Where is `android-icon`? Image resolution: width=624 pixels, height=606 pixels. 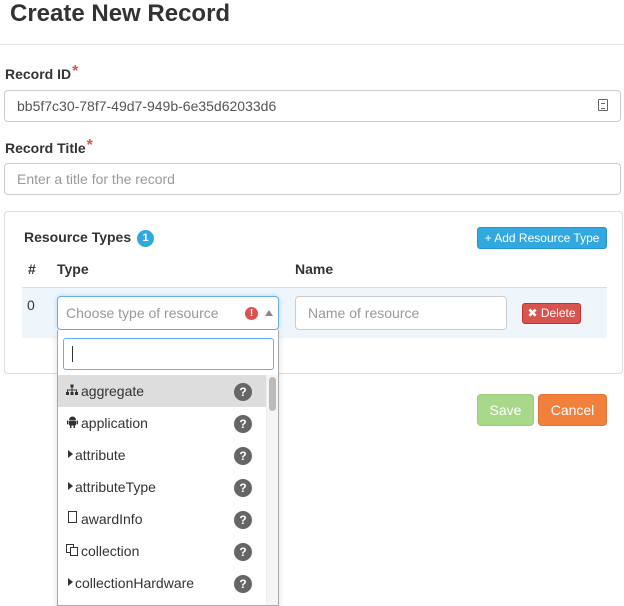
android-icon is located at coordinates (72, 423).